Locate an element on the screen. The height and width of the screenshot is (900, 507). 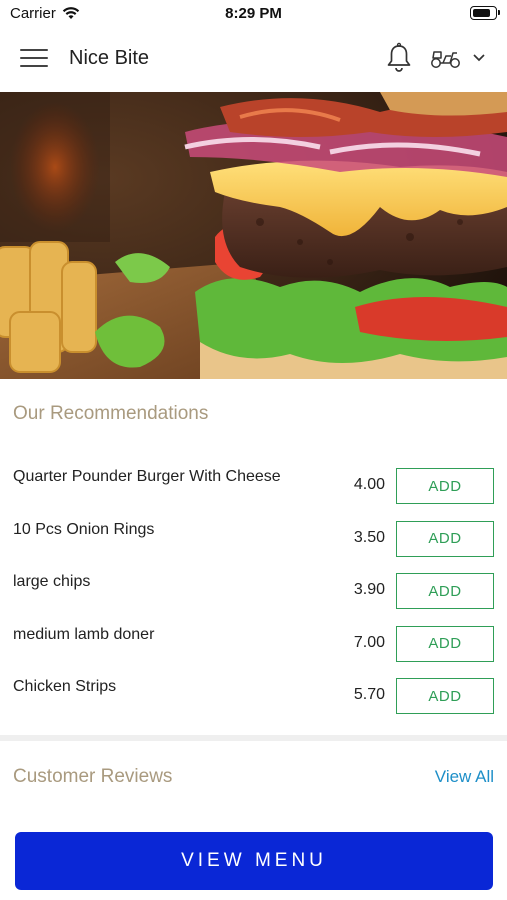
view-menu-button: VIEW MENU is located at coordinates (254, 861).